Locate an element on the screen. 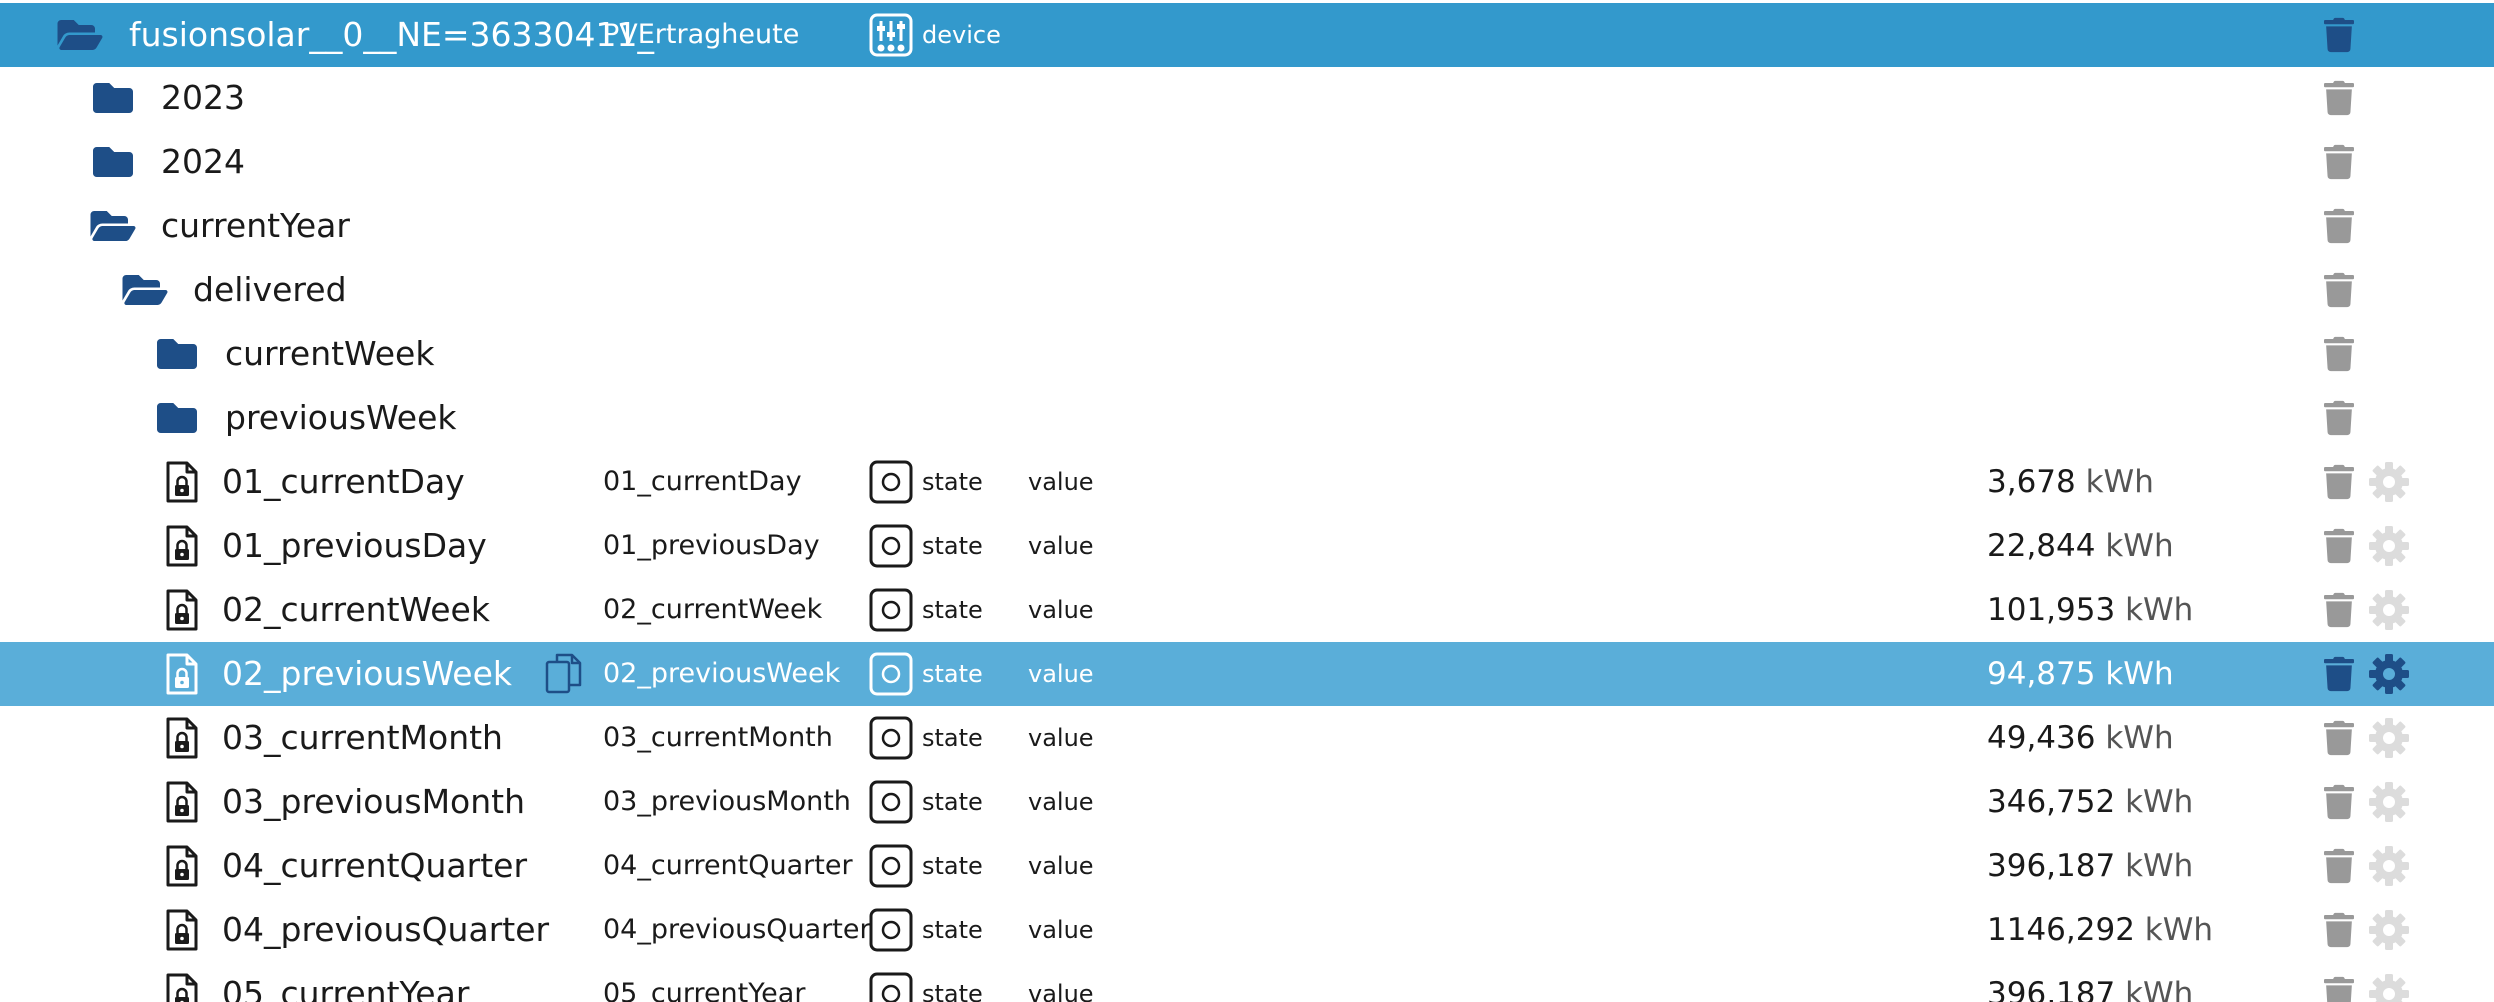 The height and width of the screenshot is (1002, 2494). tree-item-name: delivered is located at coordinates (270, 289).